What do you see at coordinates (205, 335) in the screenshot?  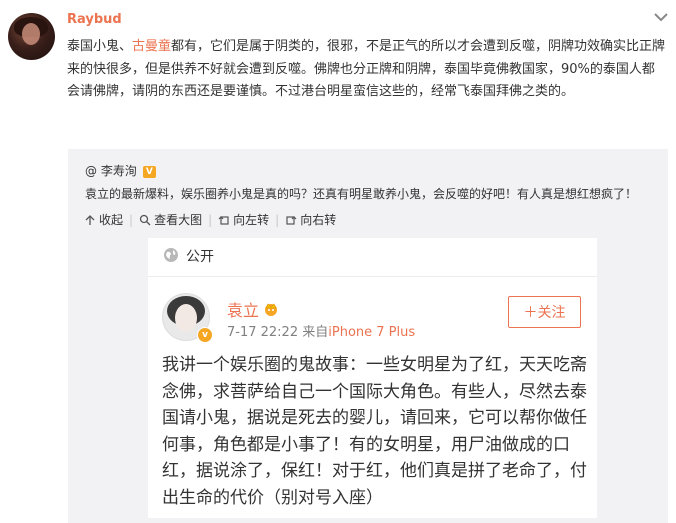 I see `verified-mark: v` at bounding box center [205, 335].